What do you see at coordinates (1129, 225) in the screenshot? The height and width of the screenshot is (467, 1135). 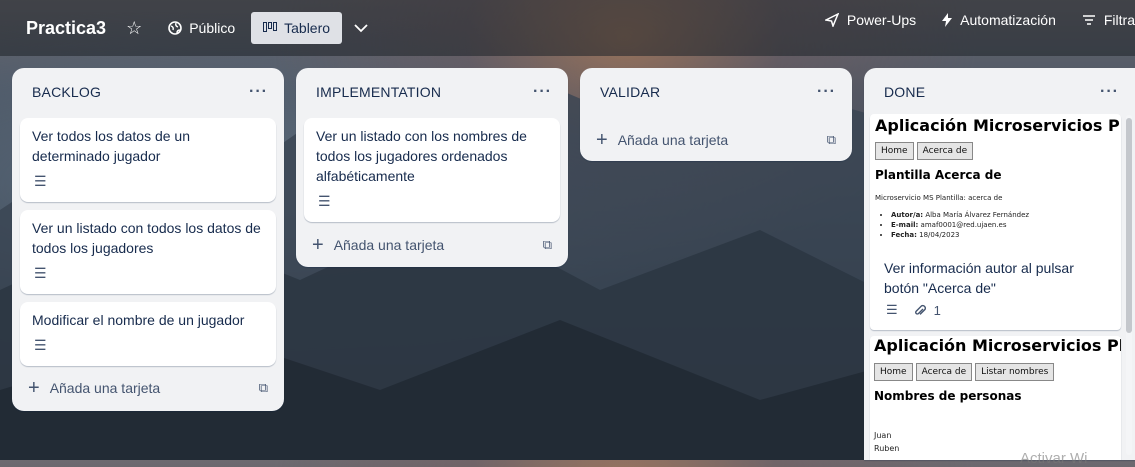 I see `list-scrollbar-thumb` at bounding box center [1129, 225].